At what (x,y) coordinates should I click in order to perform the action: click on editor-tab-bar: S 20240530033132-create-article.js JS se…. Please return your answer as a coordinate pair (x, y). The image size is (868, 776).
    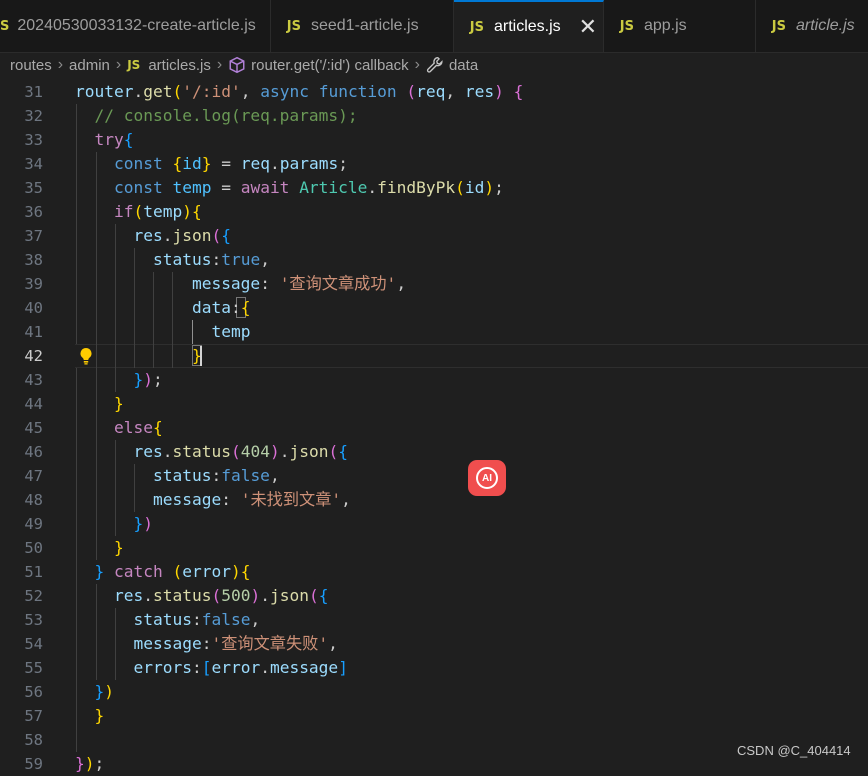
    Looking at the image, I should click on (434, 26).